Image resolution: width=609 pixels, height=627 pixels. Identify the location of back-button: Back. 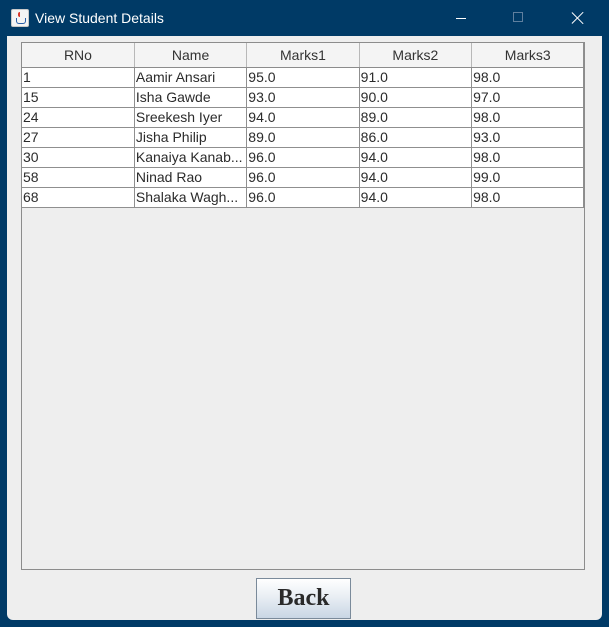
(303, 598).